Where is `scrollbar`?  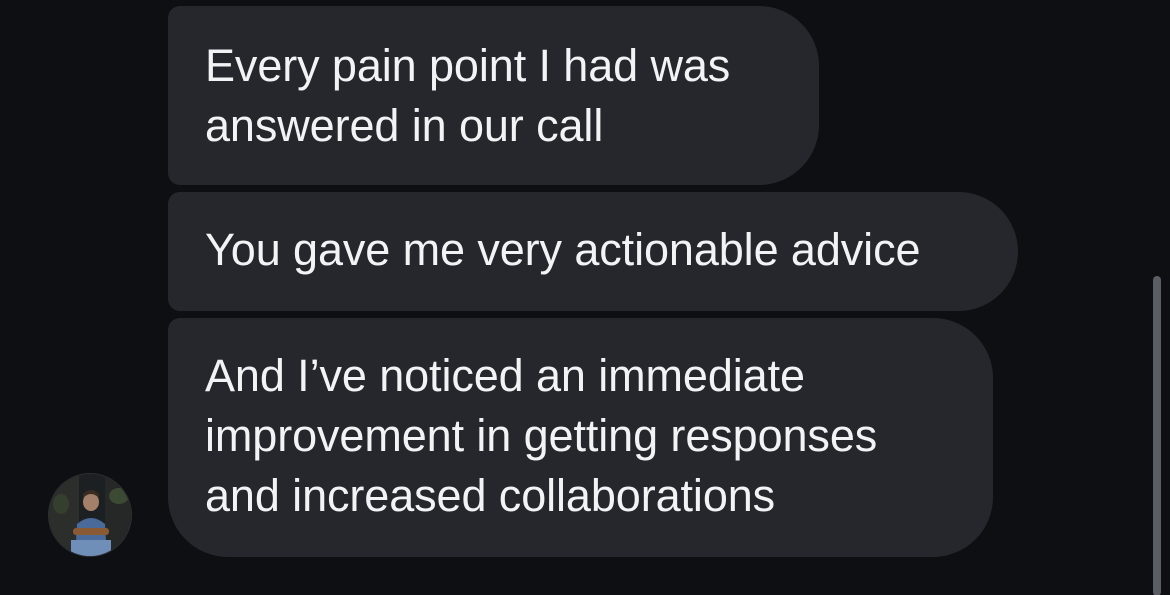 scrollbar is located at coordinates (1157, 435).